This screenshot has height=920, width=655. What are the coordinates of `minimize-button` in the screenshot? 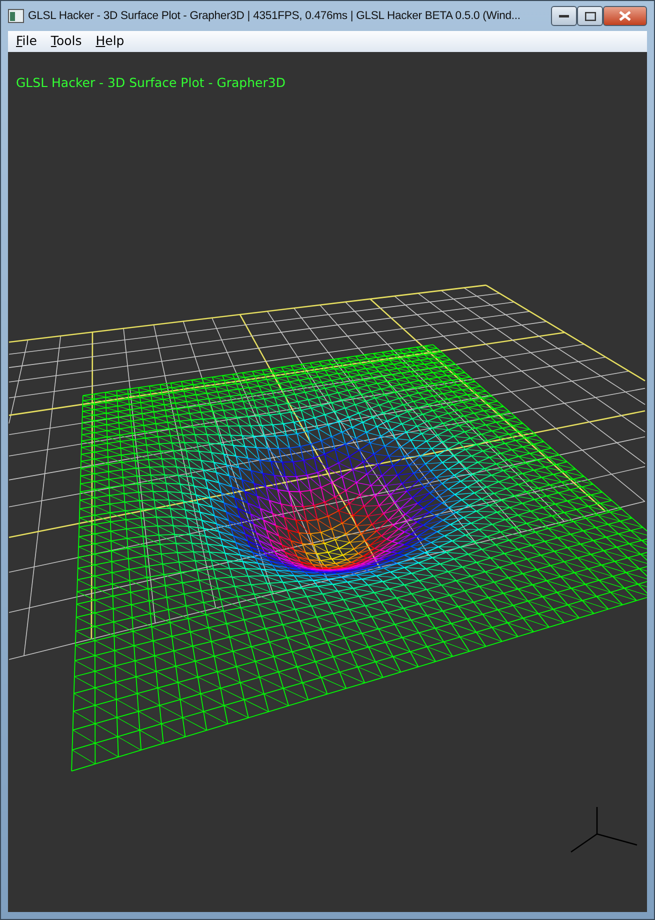 It's located at (564, 16).